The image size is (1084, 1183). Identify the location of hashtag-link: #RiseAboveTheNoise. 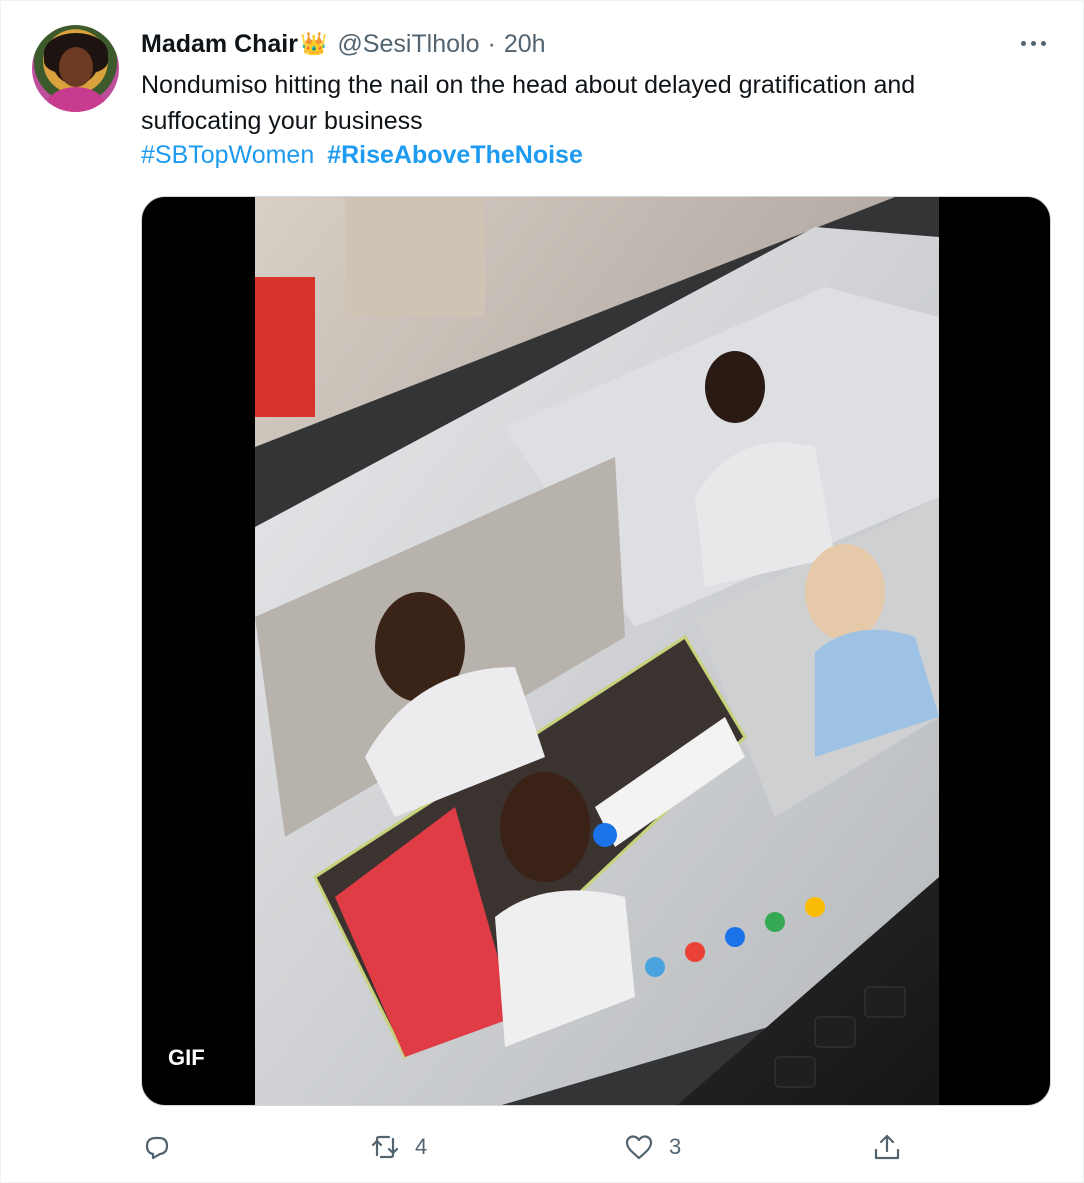
(455, 155).